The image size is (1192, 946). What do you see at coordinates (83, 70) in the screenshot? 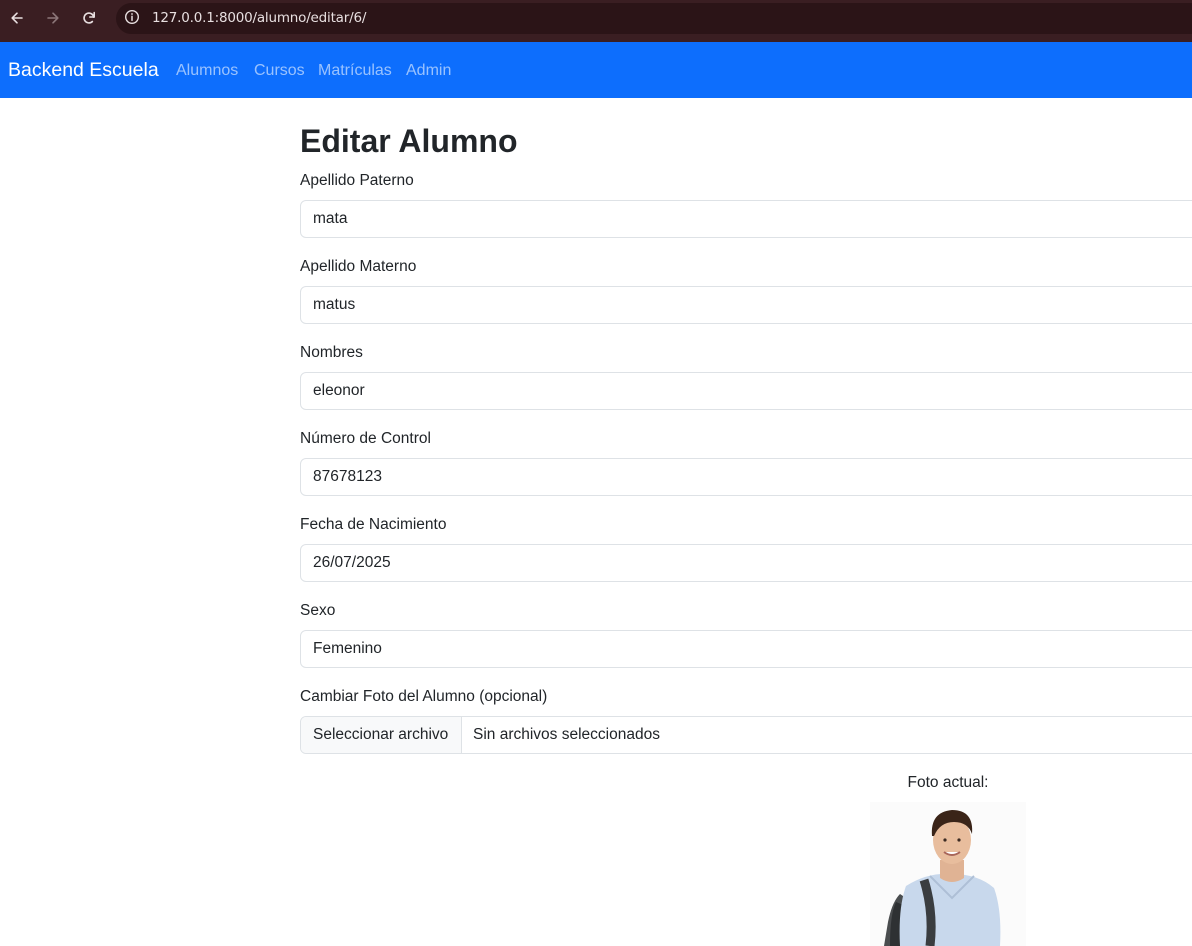
I see `navbar-brand: Backend Escuela` at bounding box center [83, 70].